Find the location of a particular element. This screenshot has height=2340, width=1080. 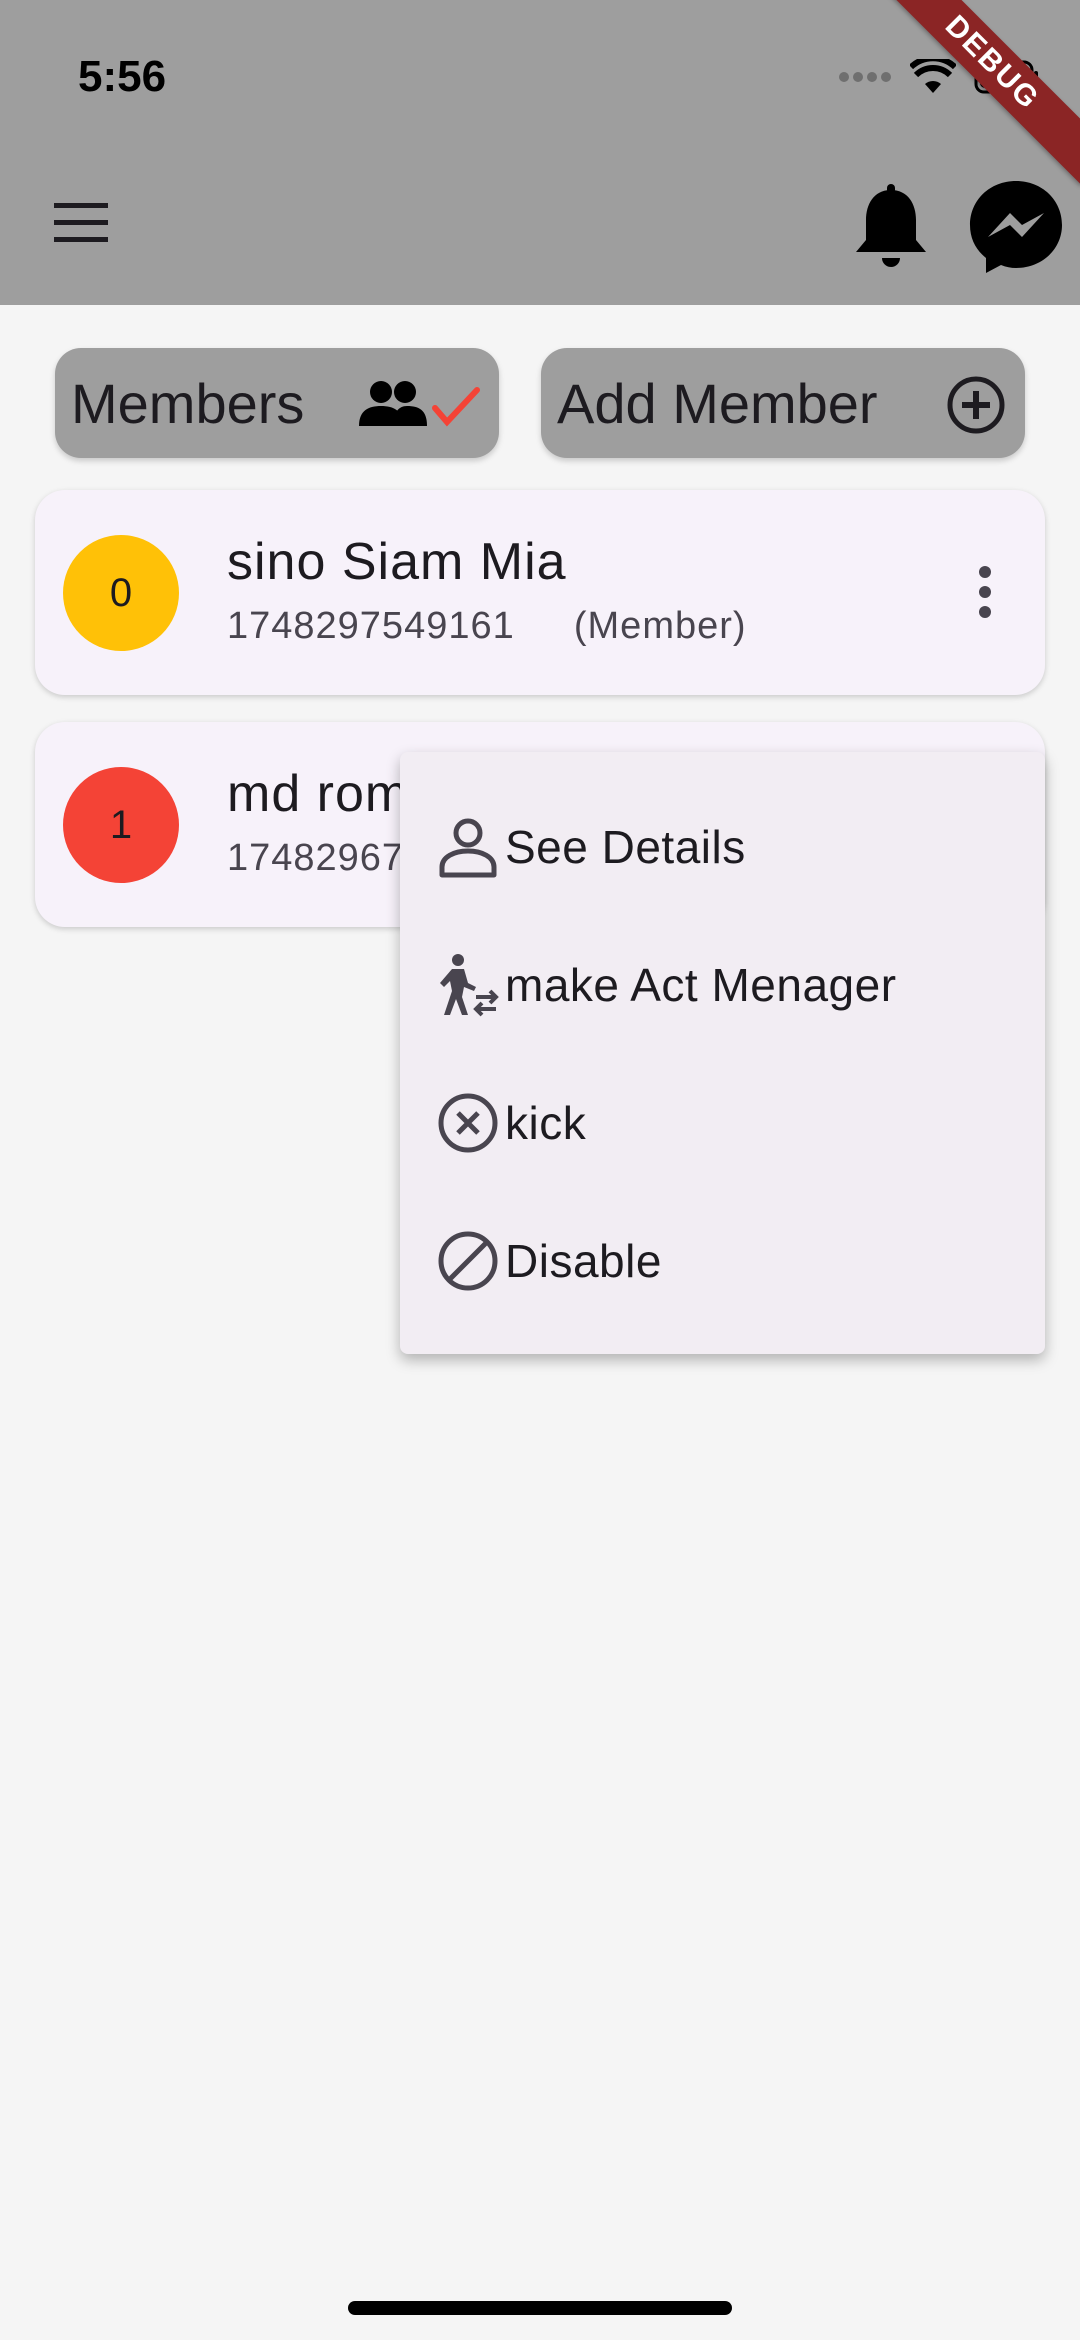

hamburger-menu-icon is located at coordinates (81, 222).